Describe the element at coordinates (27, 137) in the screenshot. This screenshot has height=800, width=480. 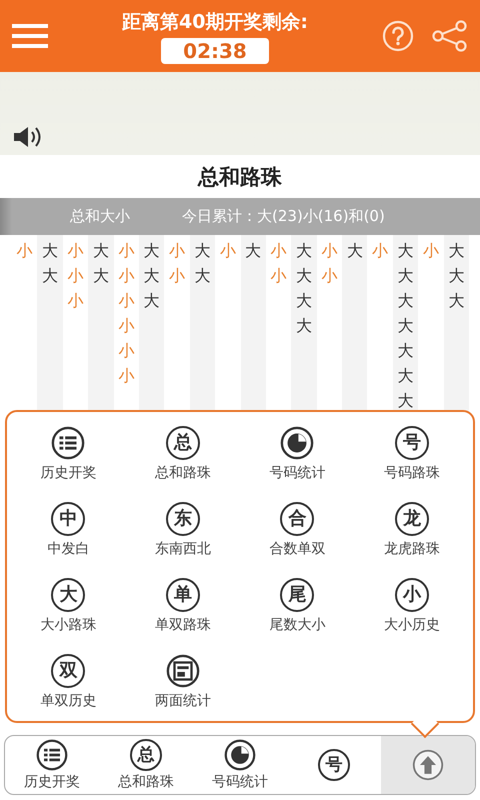
I see `speaker-icon` at that location.